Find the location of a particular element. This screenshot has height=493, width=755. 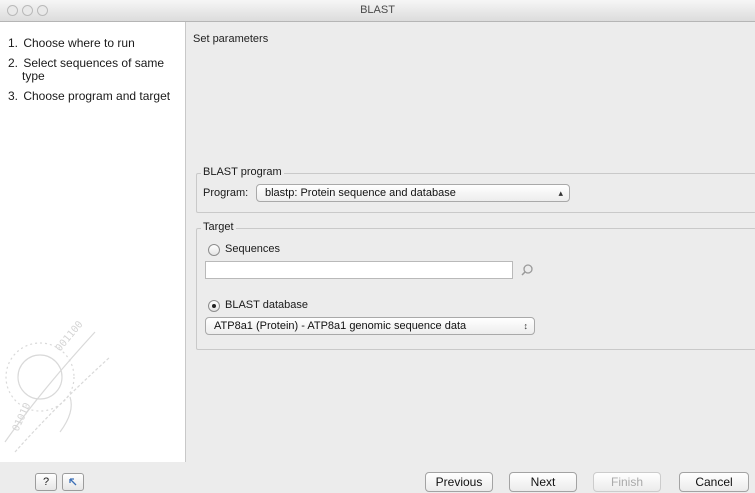

blast-database-label: BLAST database is located at coordinates (266, 305).